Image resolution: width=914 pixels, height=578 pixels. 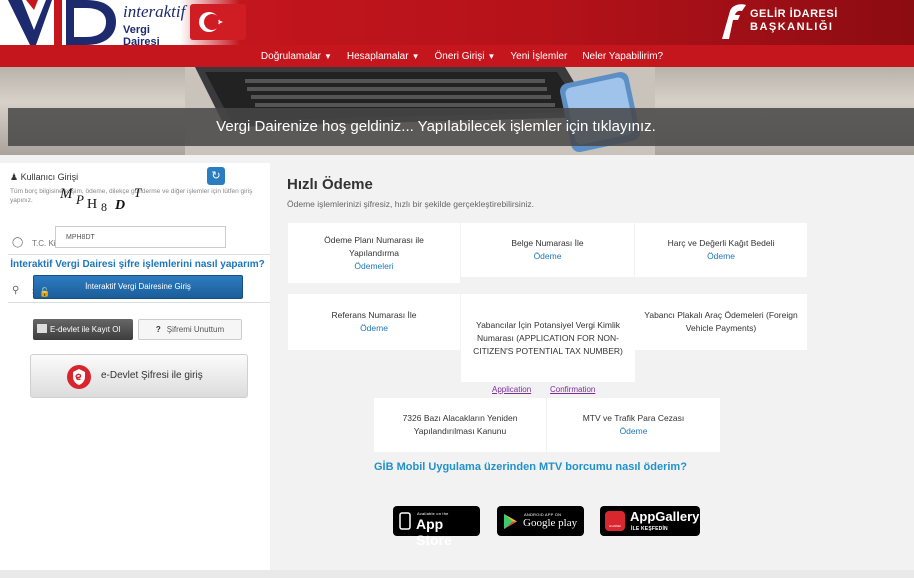 What do you see at coordinates (622, 56) in the screenshot?
I see `nav-item-neler-yapabilirim: Neler Yapabilirim?` at bounding box center [622, 56].